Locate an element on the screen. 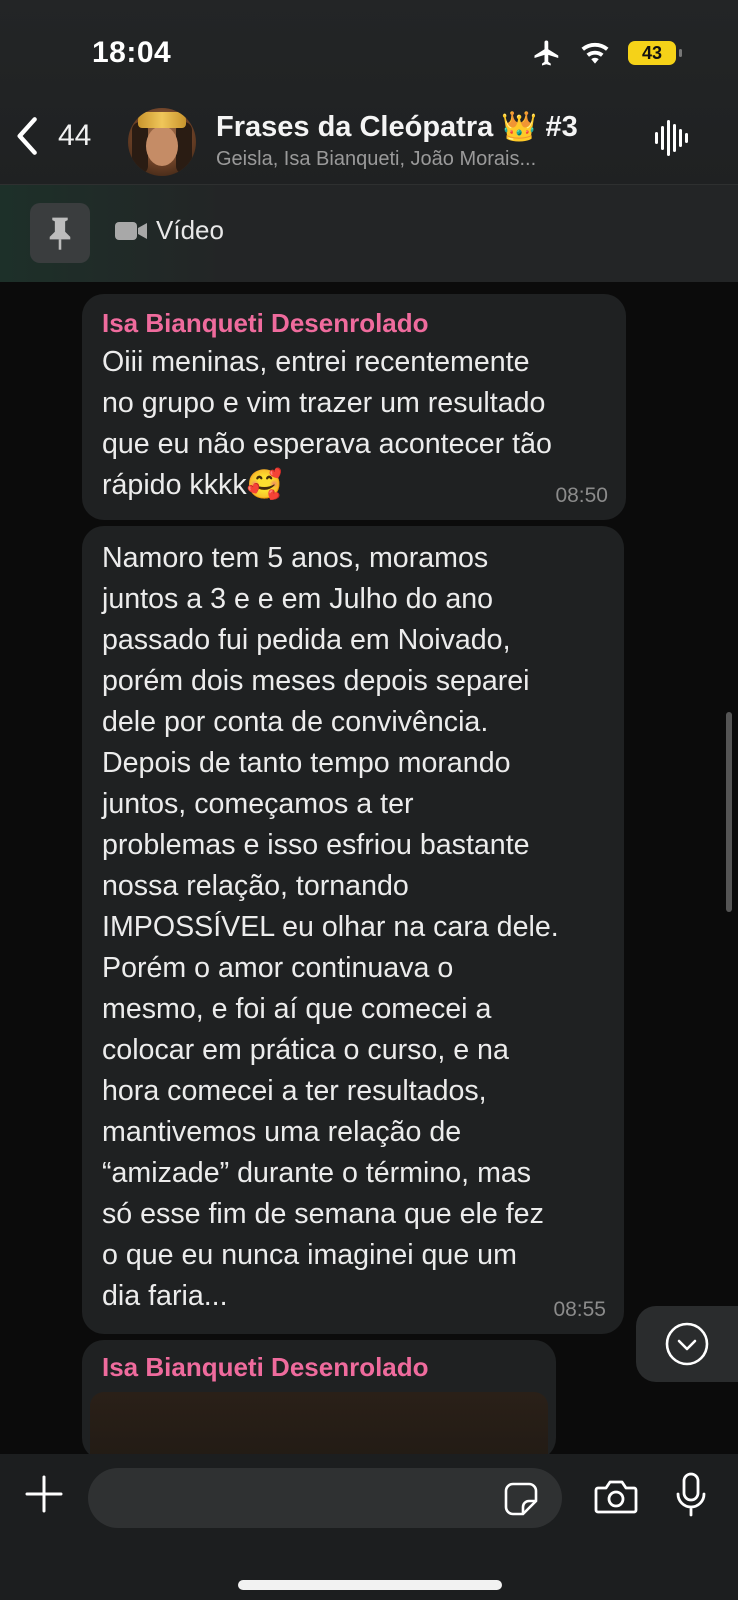 The height and width of the screenshot is (1600, 738). camera-icon is located at coordinates (616, 1497).